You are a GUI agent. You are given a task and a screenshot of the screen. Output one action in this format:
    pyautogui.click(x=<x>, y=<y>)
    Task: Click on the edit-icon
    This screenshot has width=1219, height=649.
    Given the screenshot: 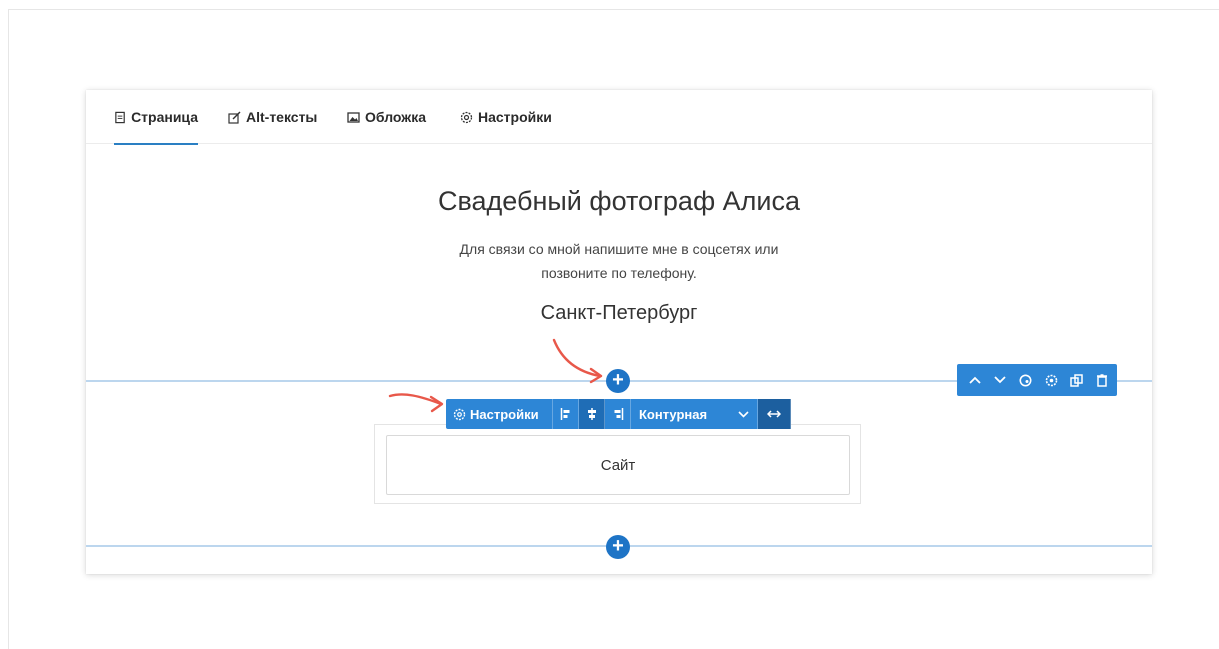 What is the action you would take?
    pyautogui.click(x=234, y=117)
    